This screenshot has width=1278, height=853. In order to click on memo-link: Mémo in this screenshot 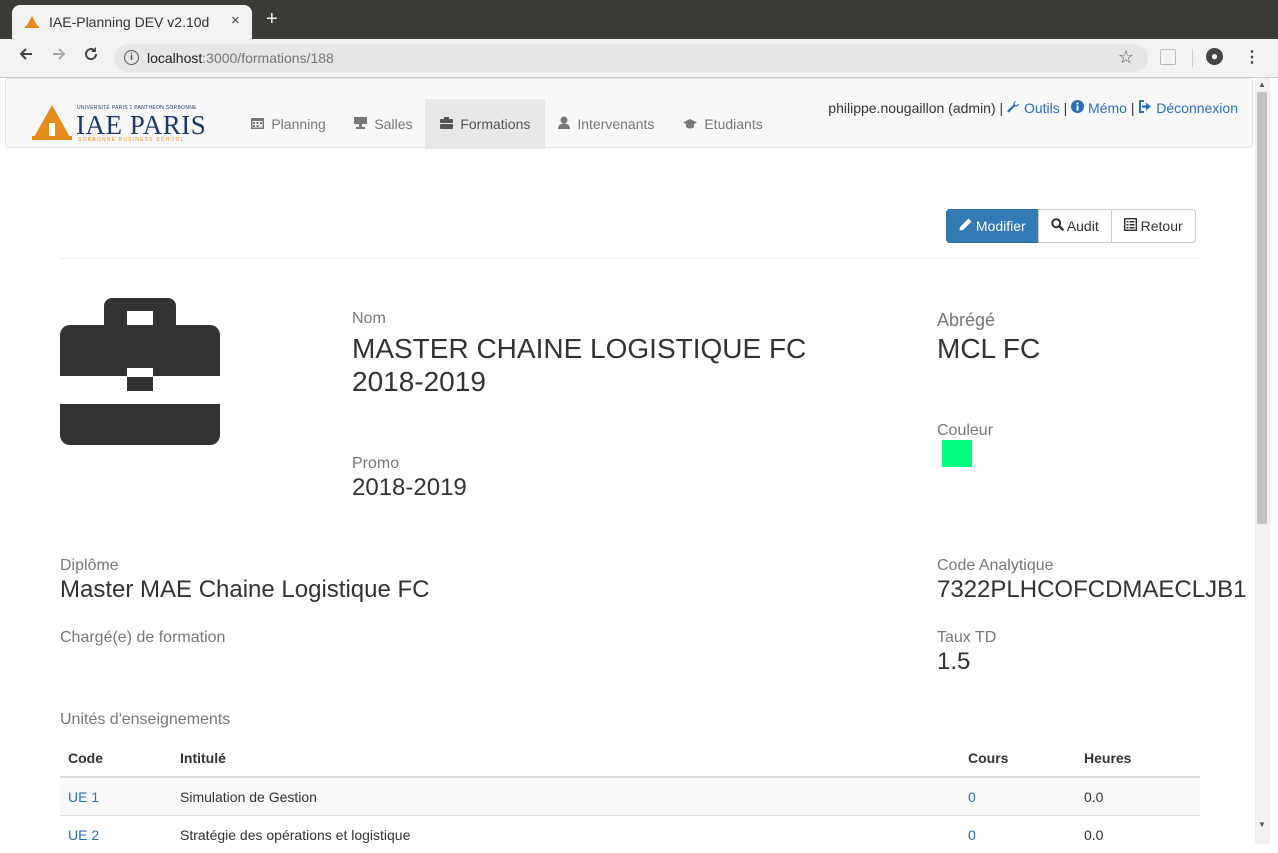, I will do `click(1099, 108)`.